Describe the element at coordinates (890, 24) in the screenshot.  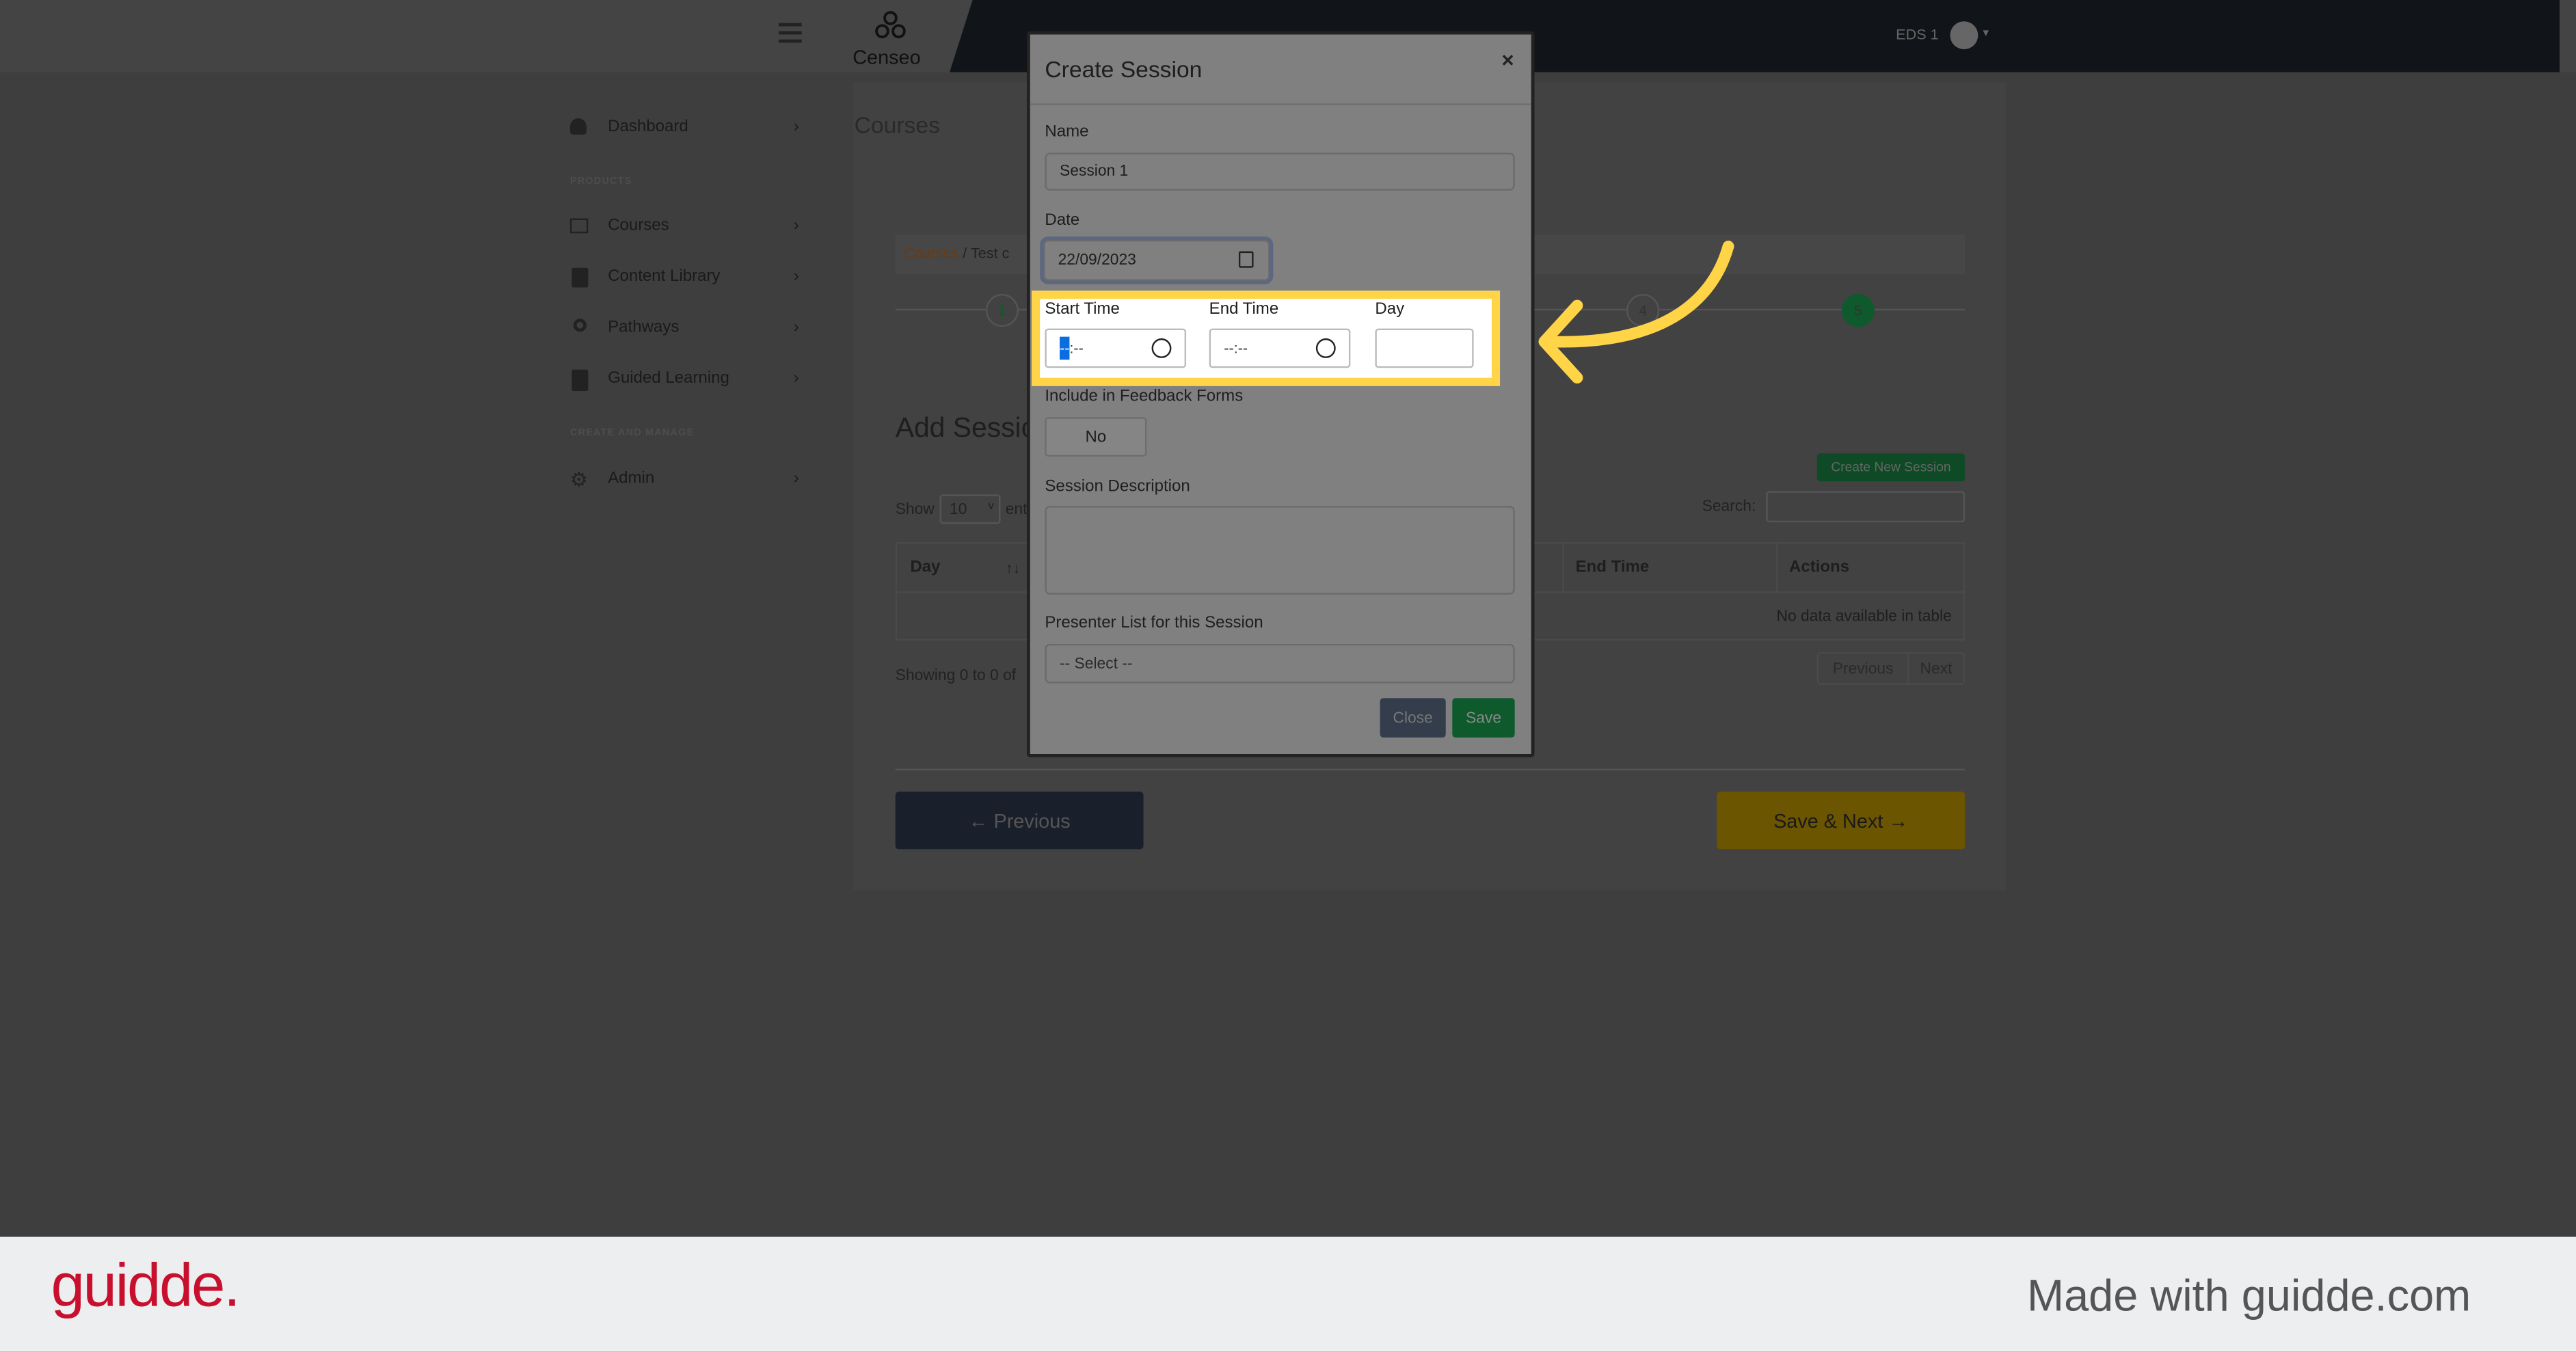
I see `censeo-logo` at that location.